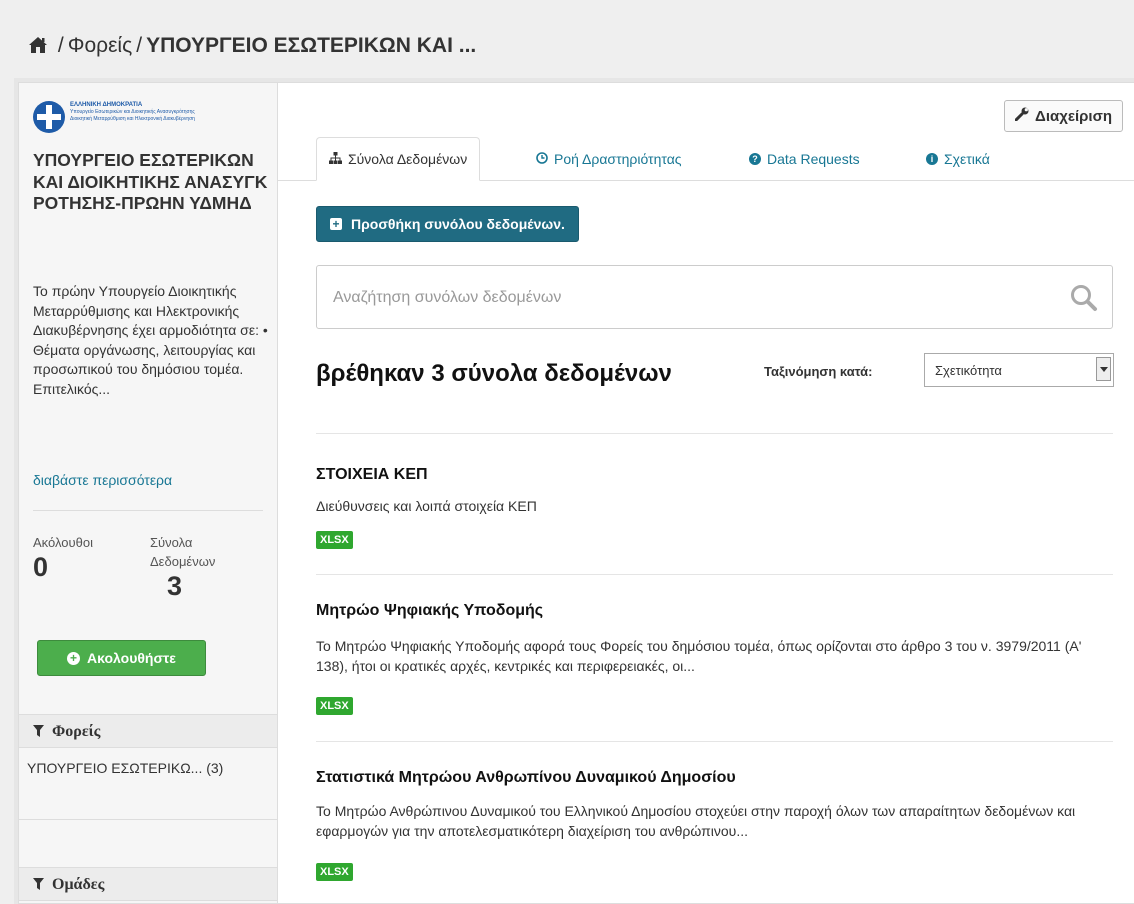 This screenshot has width=1134, height=904. I want to click on manage-button-label: Διαχείριση, so click(1073, 116).